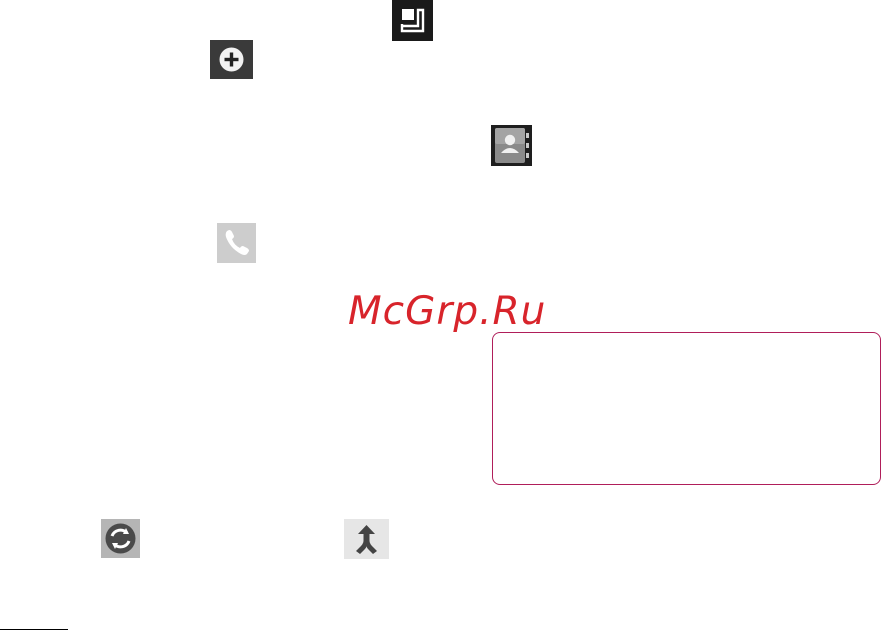 The width and height of the screenshot is (885, 630). I want to click on widget-icon, so click(412, 20).